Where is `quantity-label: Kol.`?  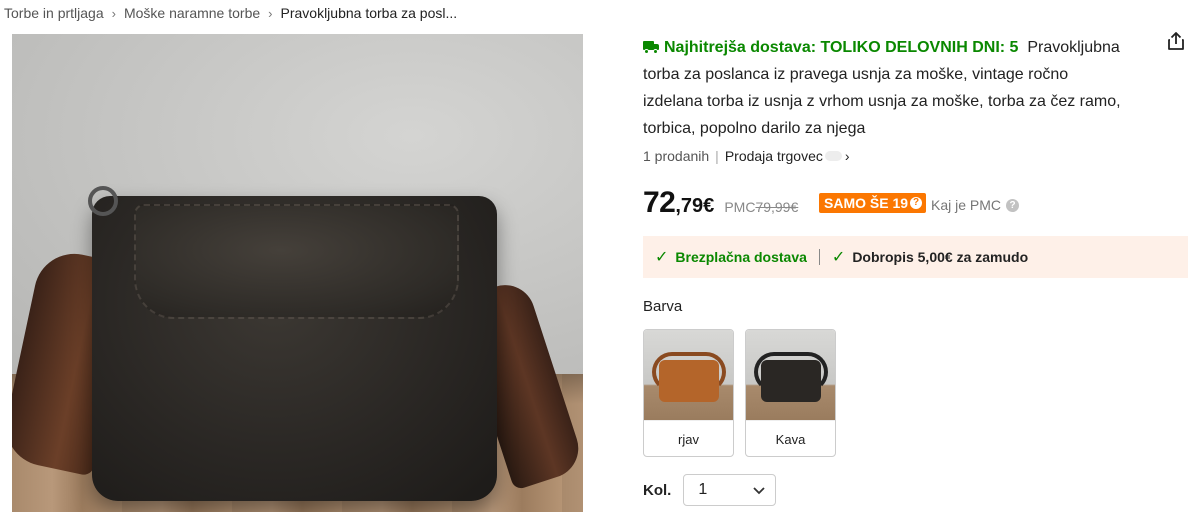 quantity-label: Kol. is located at coordinates (657, 490).